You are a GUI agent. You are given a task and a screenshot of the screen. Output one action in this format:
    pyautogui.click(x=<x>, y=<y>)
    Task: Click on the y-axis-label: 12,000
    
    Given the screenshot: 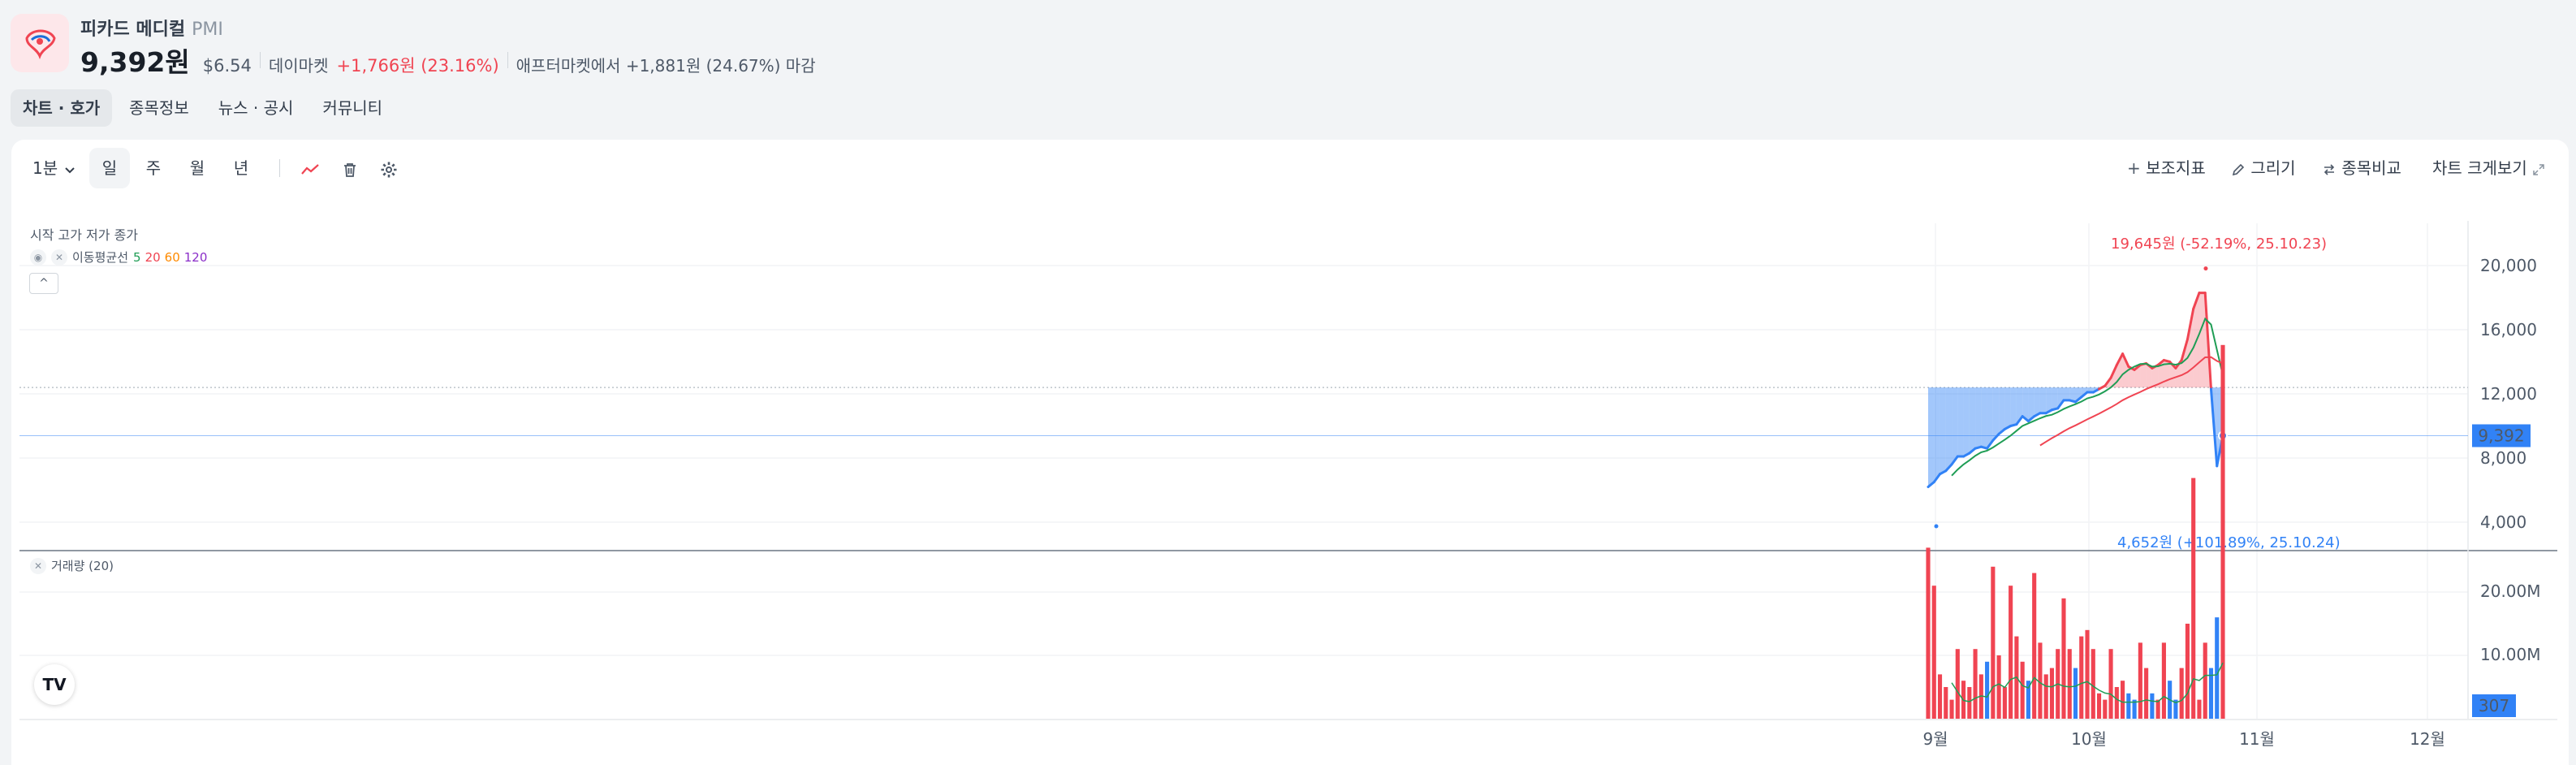 What is the action you would take?
    pyautogui.click(x=2508, y=394)
    